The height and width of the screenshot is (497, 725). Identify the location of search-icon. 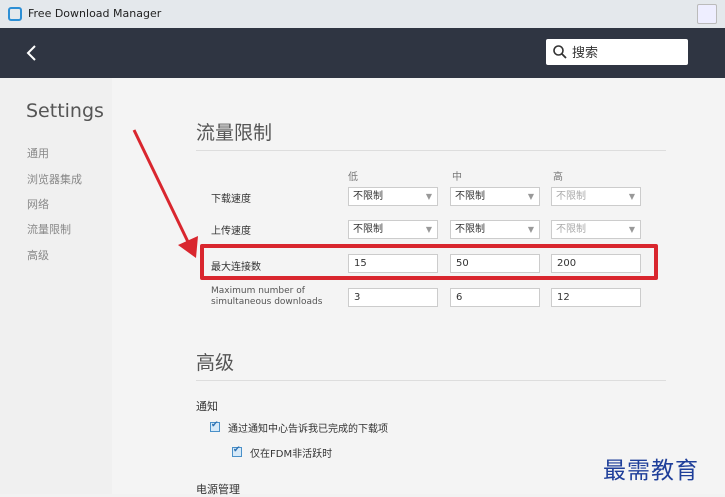
(560, 52).